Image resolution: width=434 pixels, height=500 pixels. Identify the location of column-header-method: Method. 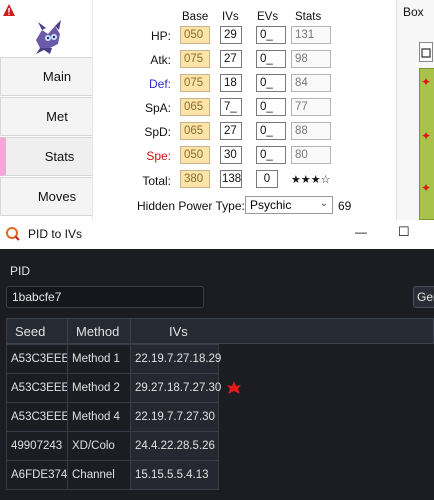
(99, 331).